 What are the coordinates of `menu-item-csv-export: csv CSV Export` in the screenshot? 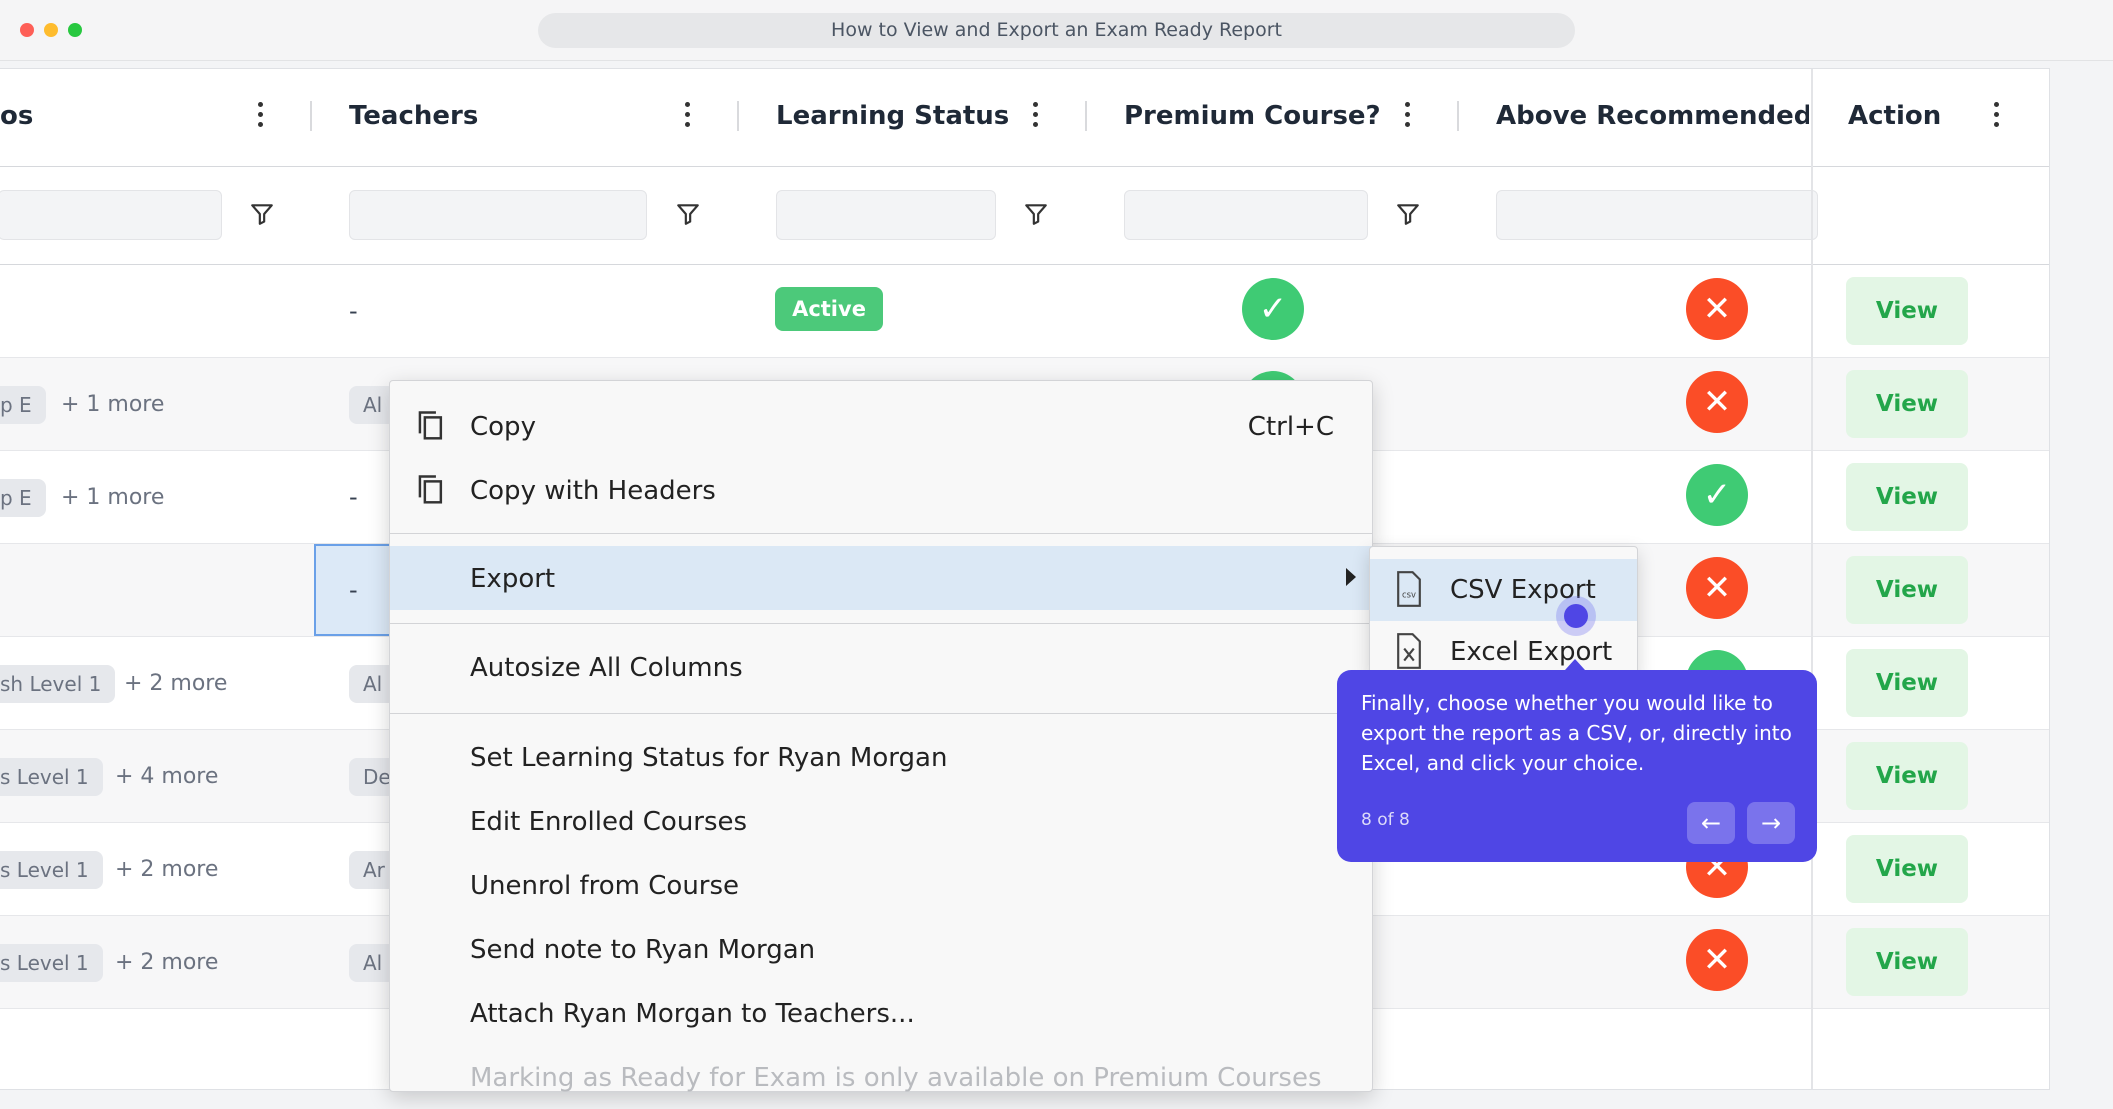 It's located at (1503, 590).